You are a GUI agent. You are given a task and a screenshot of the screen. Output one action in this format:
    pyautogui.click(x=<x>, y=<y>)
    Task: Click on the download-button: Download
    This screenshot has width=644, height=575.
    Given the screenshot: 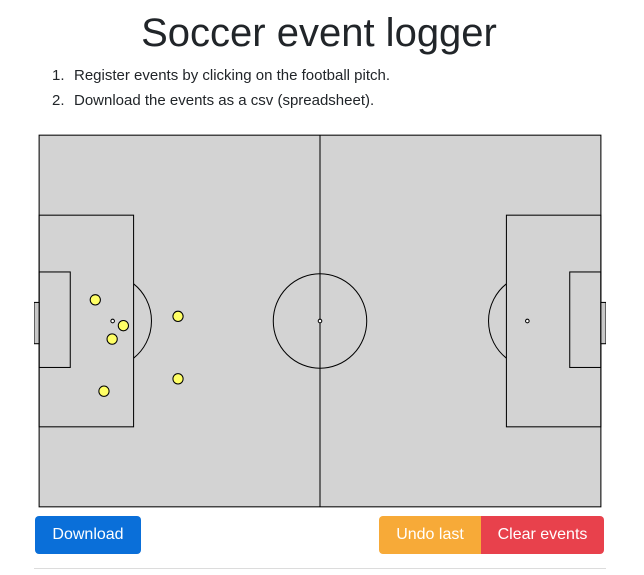 What is the action you would take?
    pyautogui.click(x=88, y=535)
    